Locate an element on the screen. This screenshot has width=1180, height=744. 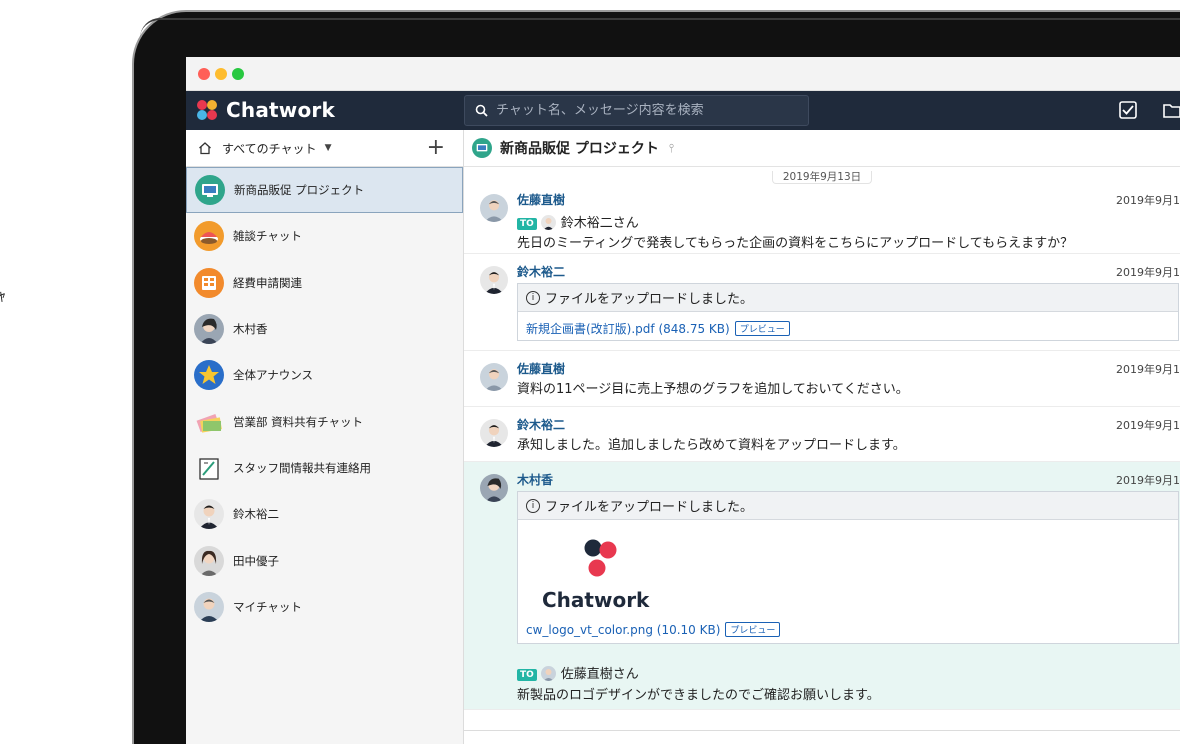
room-item-mychat: マイチャット is located at coordinates (324, 607).